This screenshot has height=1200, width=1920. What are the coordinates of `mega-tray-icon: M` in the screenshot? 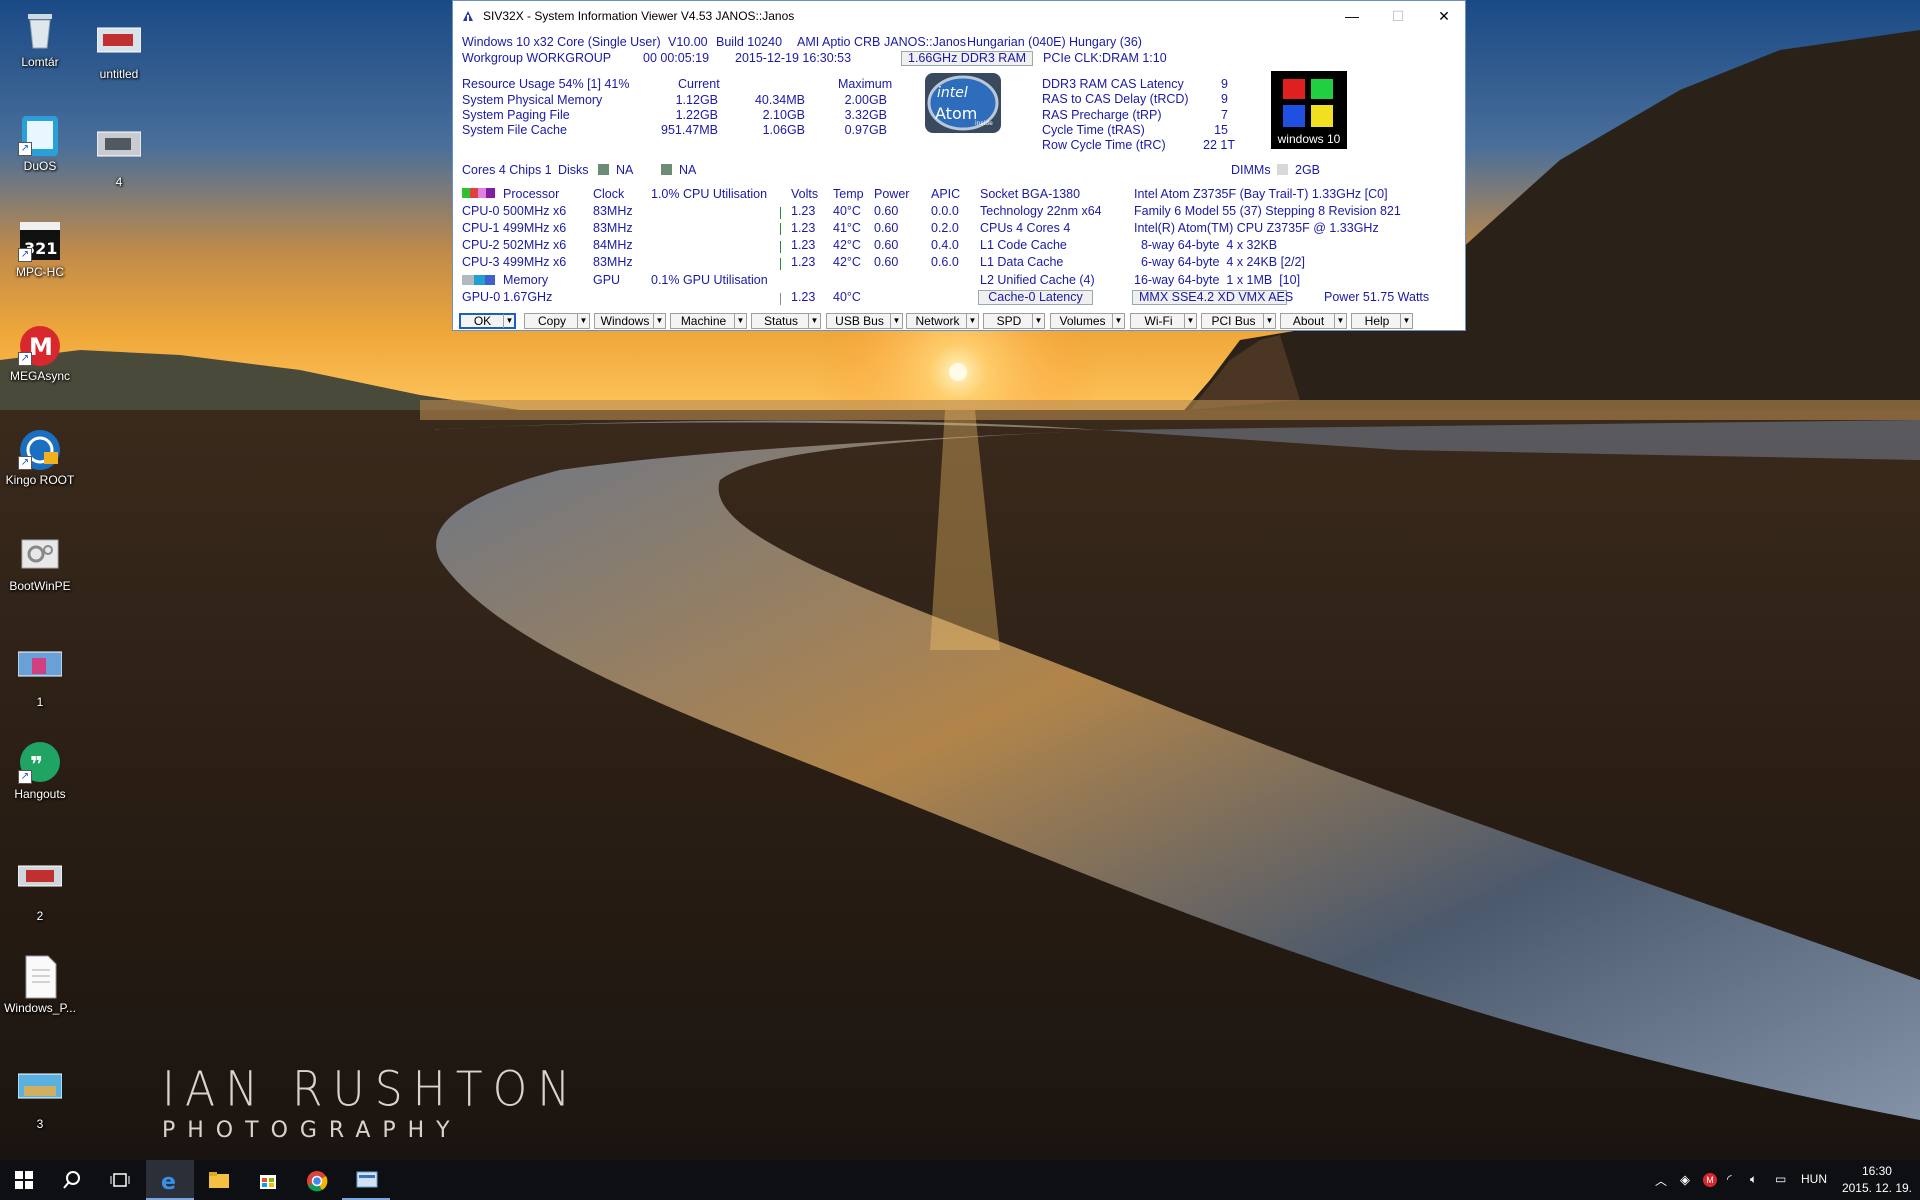 It's located at (1710, 1180).